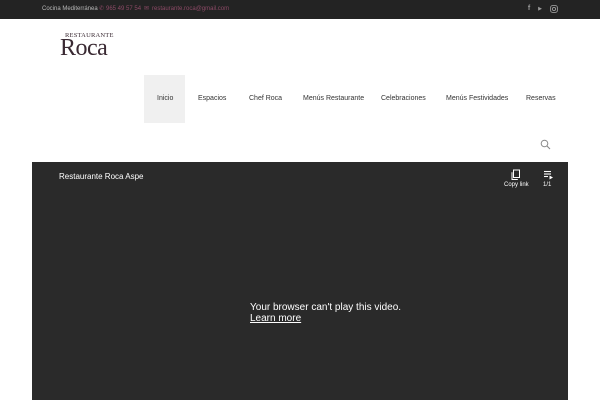  I want to click on nav-item-menus-festividades: Menús Festividades, so click(477, 99).